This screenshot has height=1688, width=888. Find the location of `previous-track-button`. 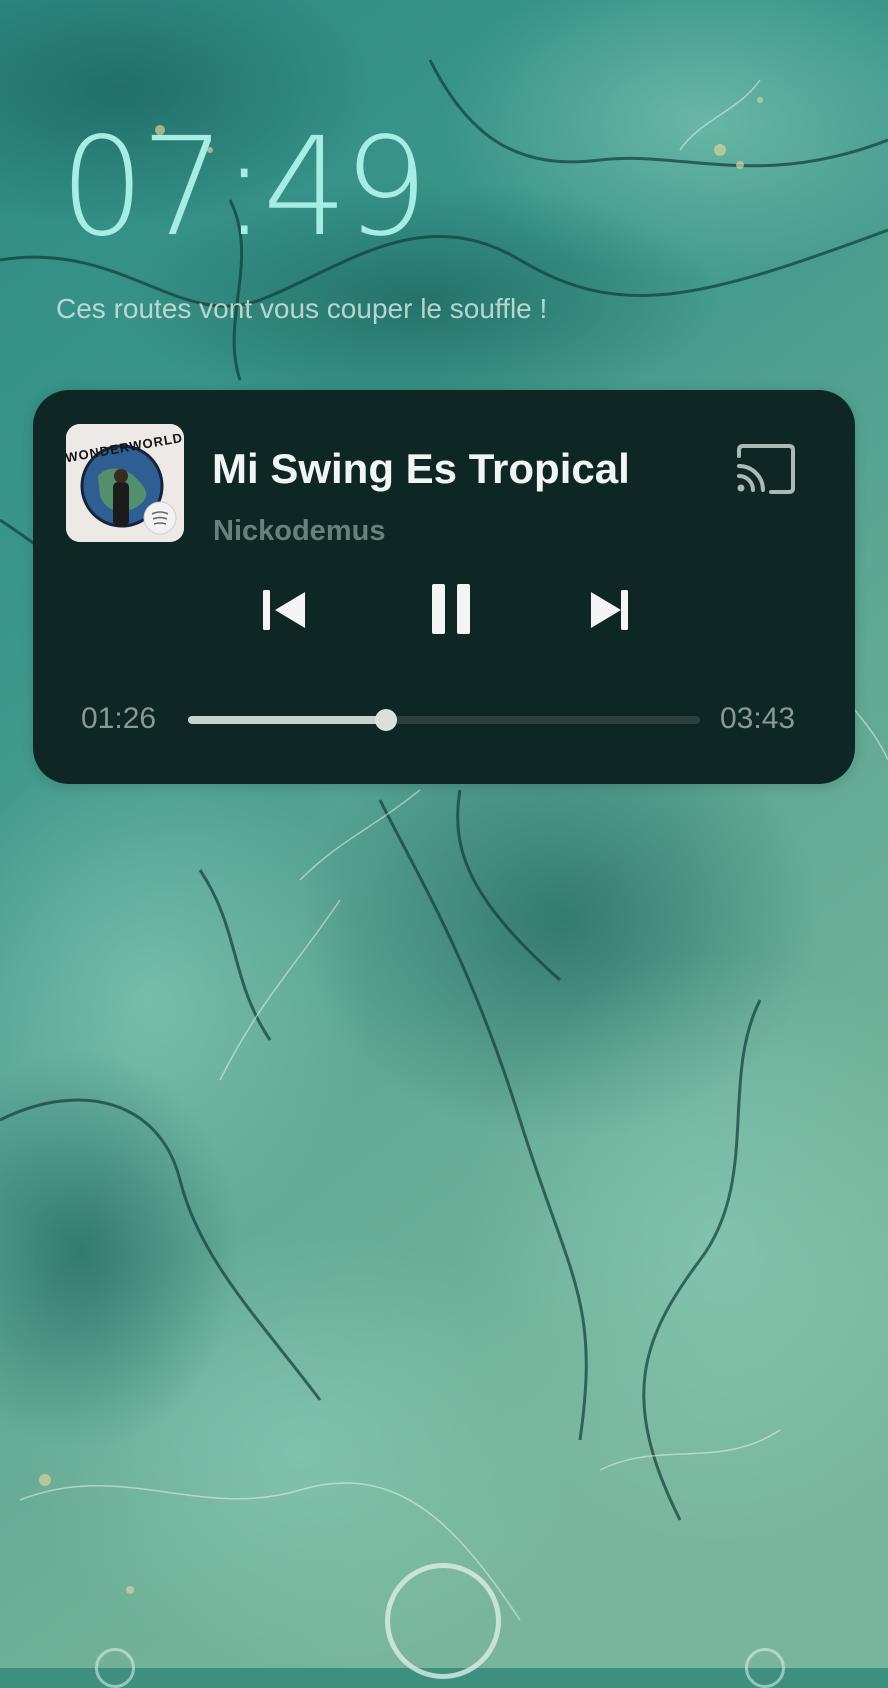

previous-track-button is located at coordinates (285, 610).